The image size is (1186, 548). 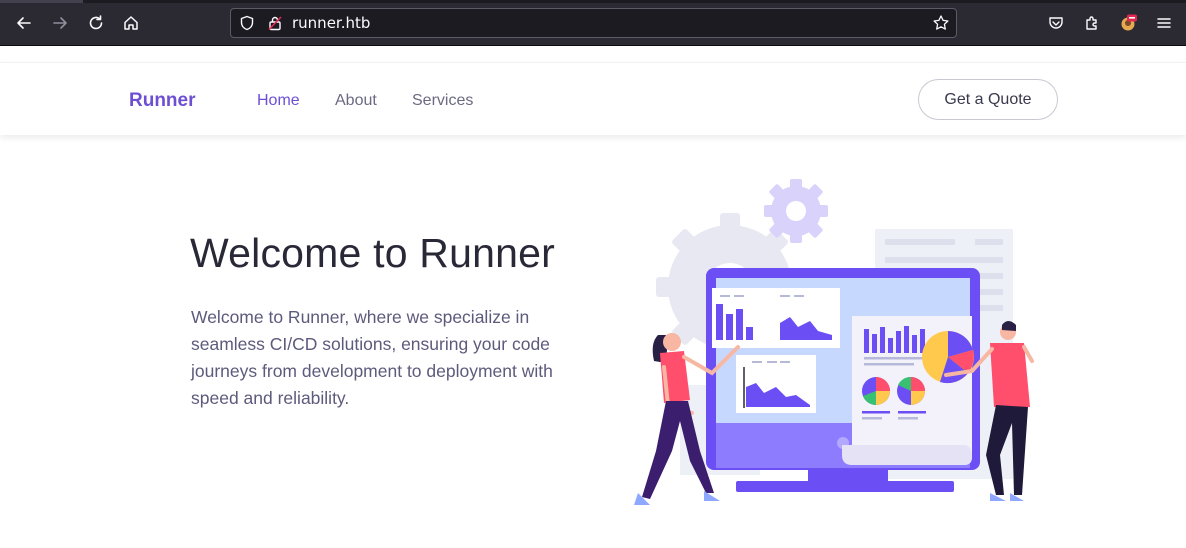 What do you see at coordinates (60, 23) in the screenshot?
I see `forward-arrow-icon` at bounding box center [60, 23].